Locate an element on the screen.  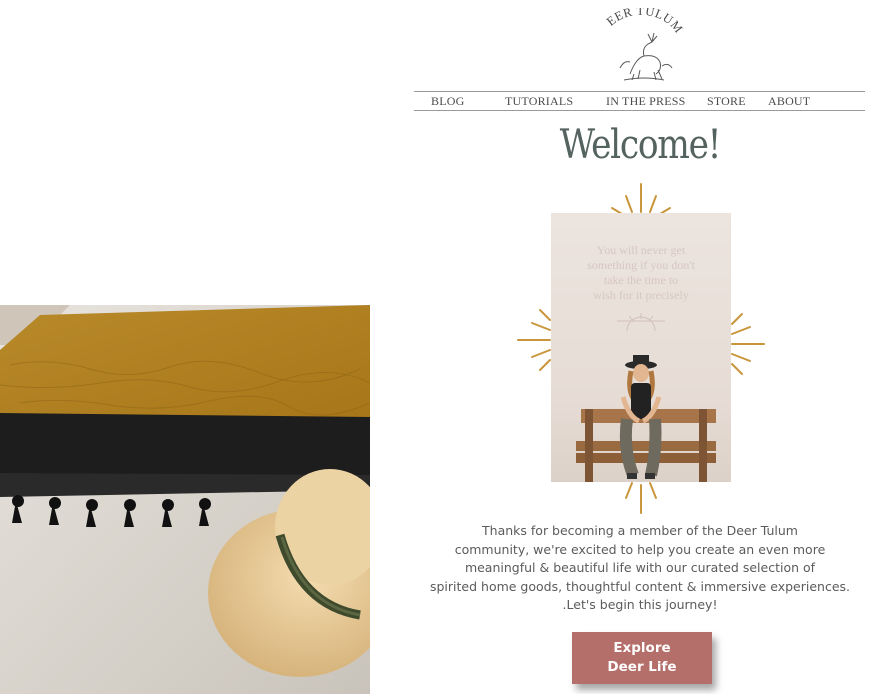
nav-item-tutorials: TUTORIALS is located at coordinates (539, 101).